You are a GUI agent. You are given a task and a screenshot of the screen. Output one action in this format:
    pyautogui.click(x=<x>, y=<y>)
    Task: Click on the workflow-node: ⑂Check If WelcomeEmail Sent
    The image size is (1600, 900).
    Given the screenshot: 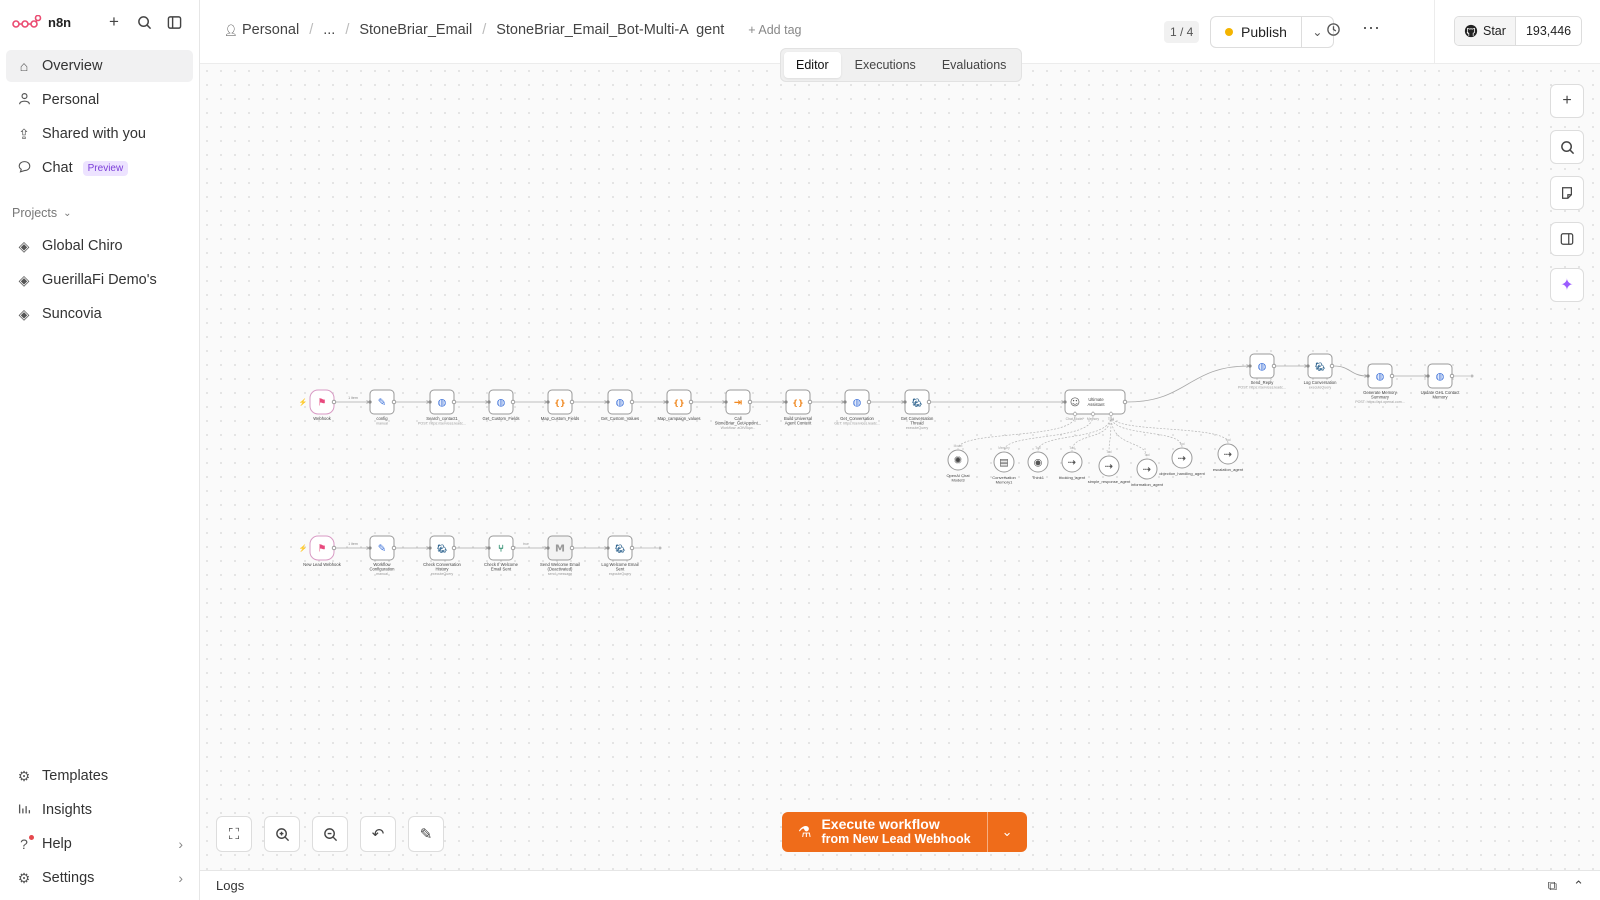 What is the action you would take?
    pyautogui.click(x=501, y=553)
    